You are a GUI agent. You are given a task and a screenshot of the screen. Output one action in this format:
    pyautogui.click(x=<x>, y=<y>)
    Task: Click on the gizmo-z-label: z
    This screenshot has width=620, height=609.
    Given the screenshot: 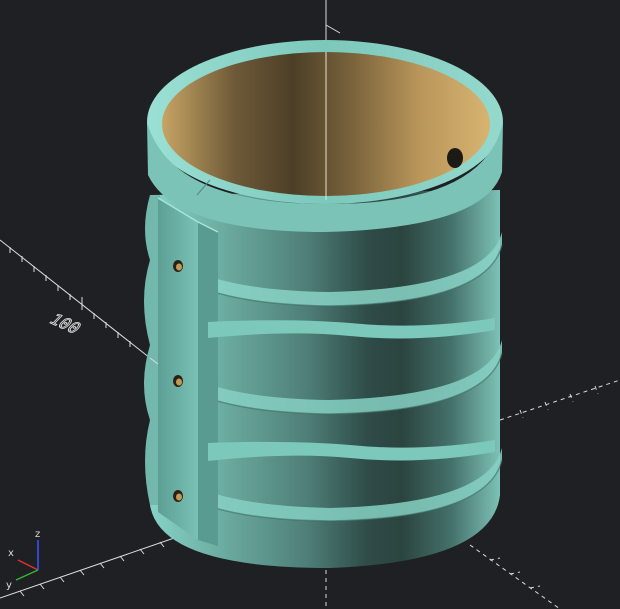 What is the action you would take?
    pyautogui.click(x=37, y=534)
    